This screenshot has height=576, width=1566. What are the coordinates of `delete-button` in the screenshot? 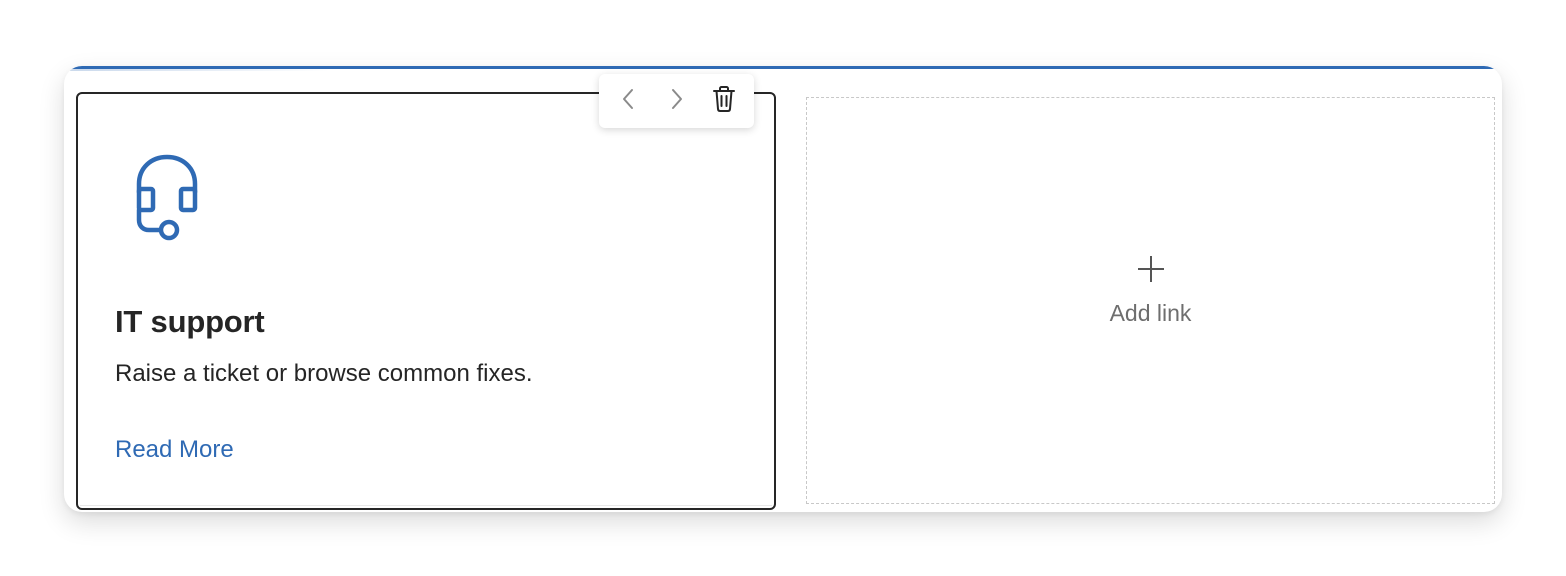 It's located at (724, 101).